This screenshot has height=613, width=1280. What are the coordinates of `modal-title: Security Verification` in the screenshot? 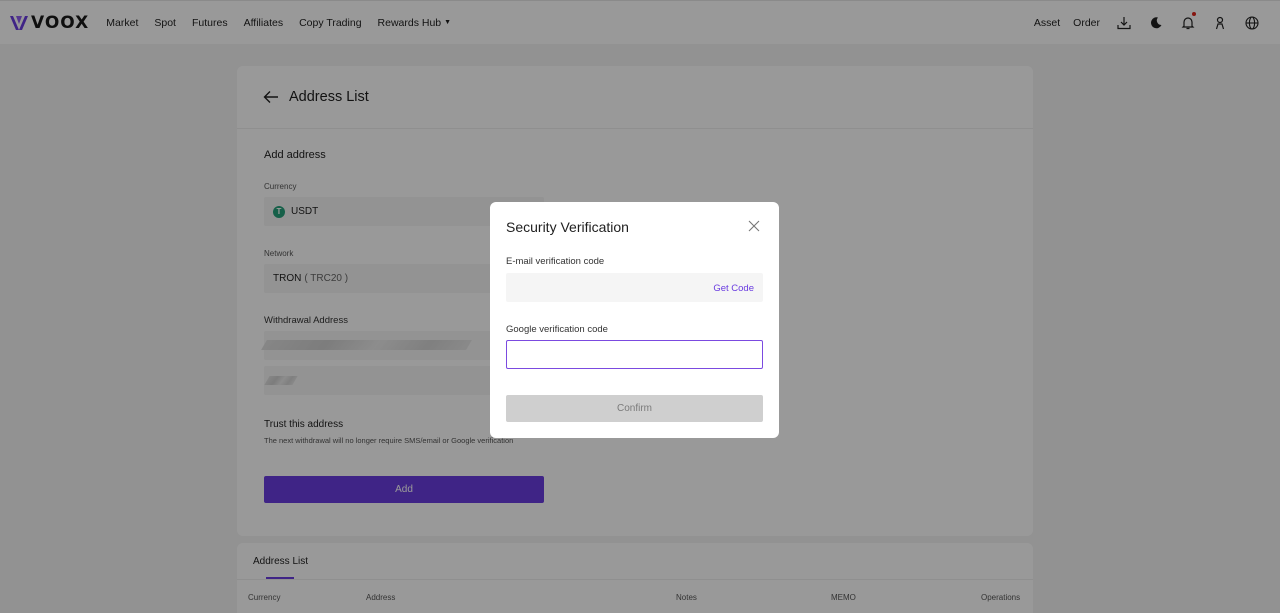 It's located at (567, 227).